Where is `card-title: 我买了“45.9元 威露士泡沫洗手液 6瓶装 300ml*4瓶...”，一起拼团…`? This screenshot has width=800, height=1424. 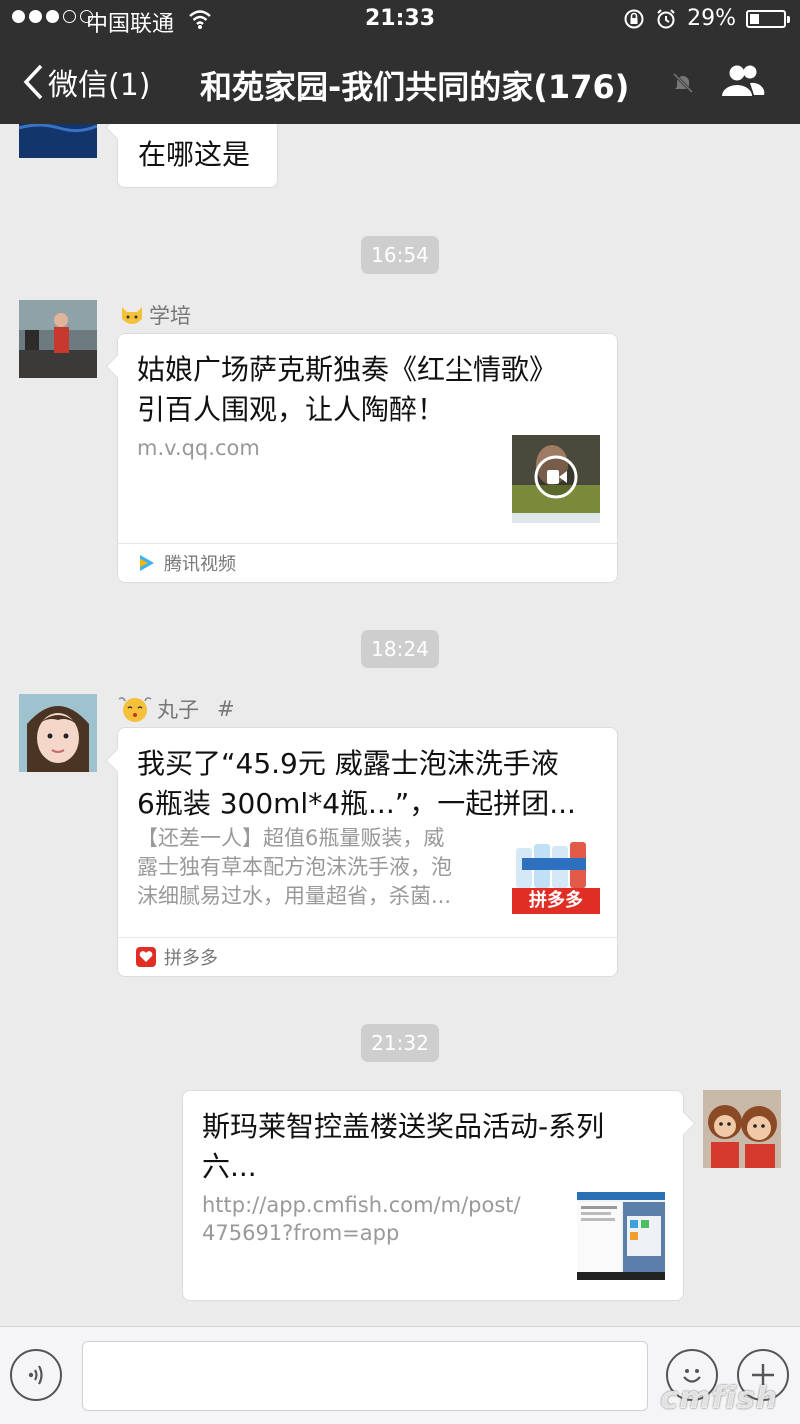
card-title: 我买了“45.9元 威露士泡沫洗手液 6瓶装 300ml*4瓶...”，一起拼团… is located at coordinates (356, 783).